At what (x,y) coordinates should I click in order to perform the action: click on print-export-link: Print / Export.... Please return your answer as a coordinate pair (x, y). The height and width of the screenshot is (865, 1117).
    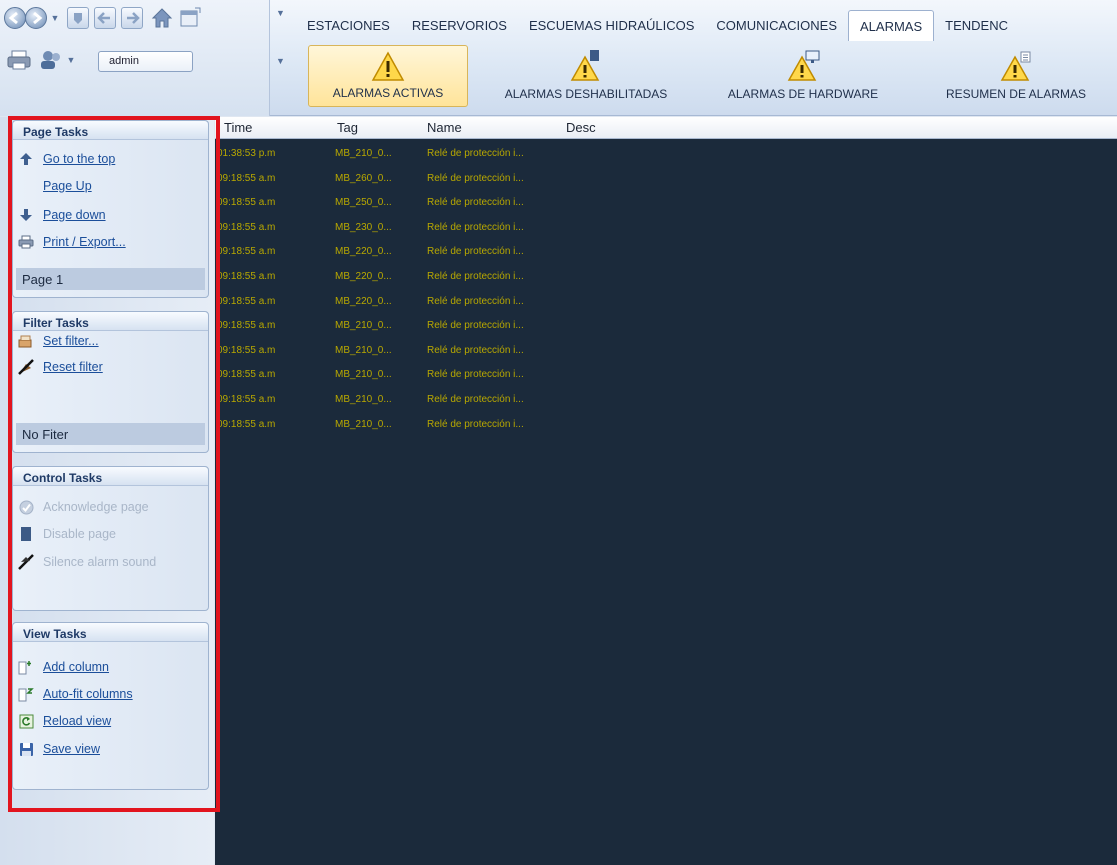
    Looking at the image, I should click on (69, 242).